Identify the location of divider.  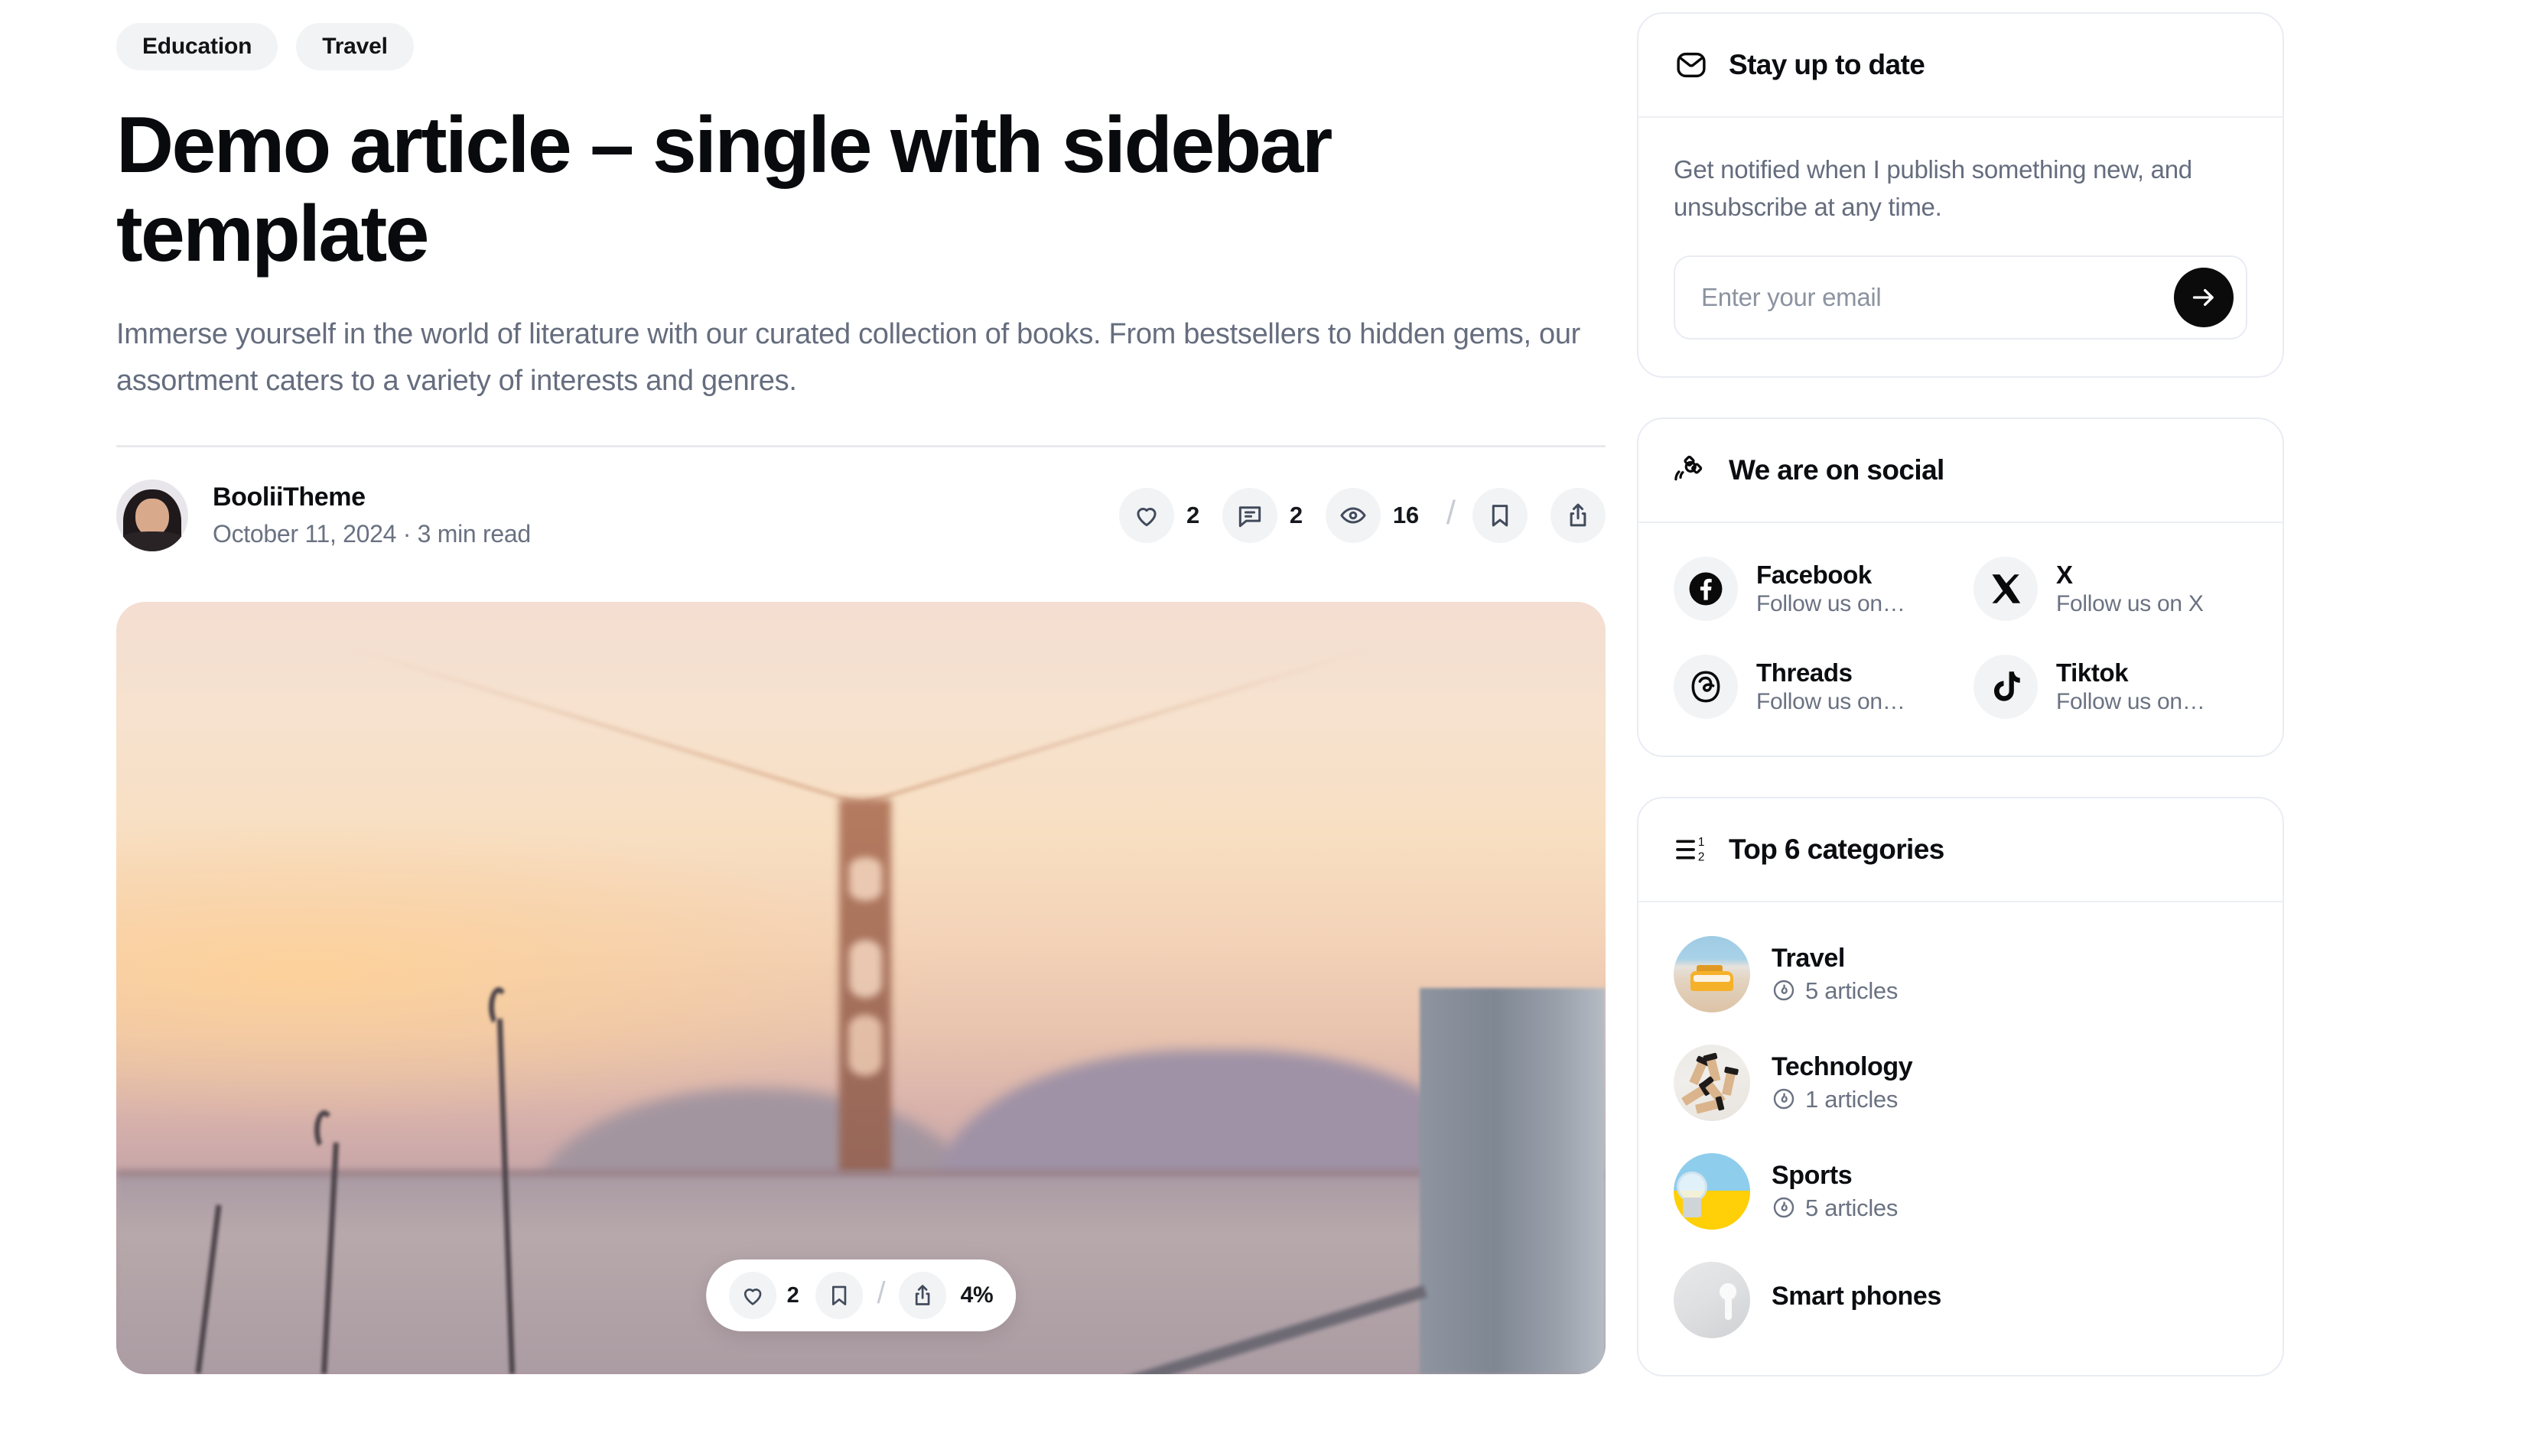
(861, 446).